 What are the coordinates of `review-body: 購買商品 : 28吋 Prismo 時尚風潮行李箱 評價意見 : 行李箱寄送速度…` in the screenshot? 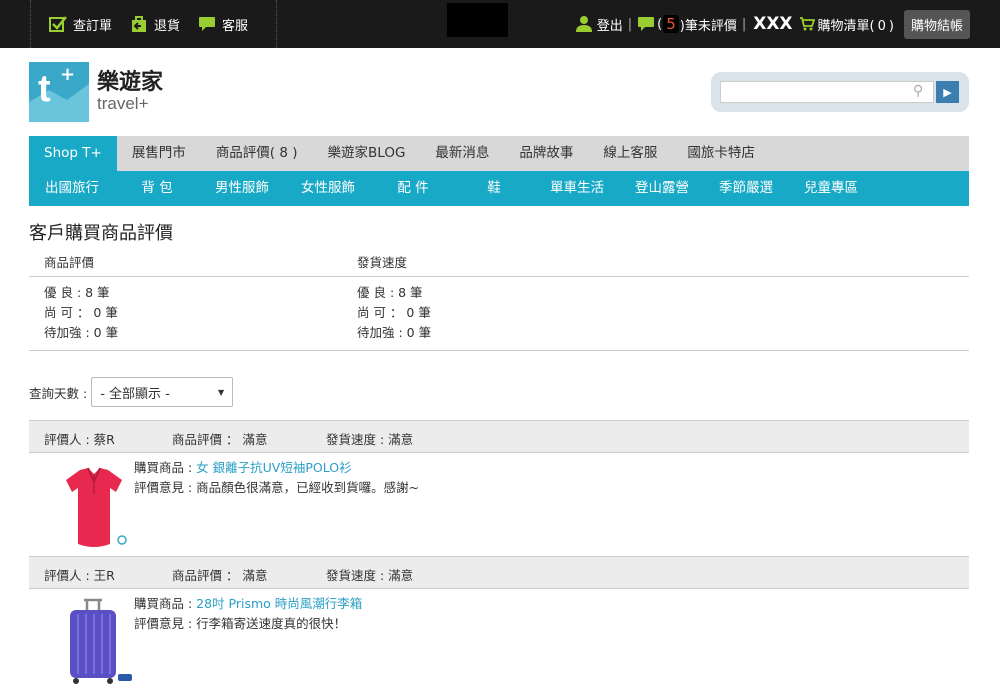 It's located at (499, 640).